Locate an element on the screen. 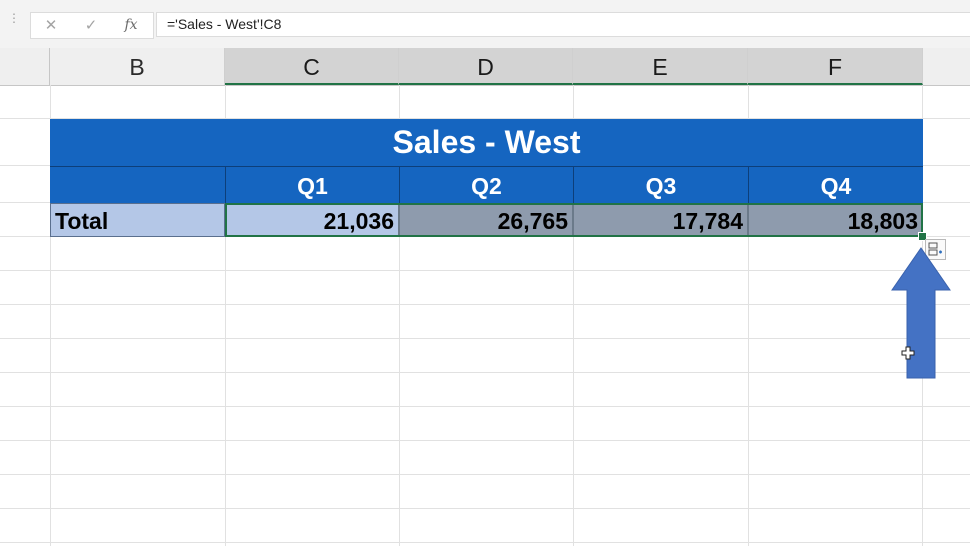  column-header-row: B C D E F is located at coordinates (485, 67).